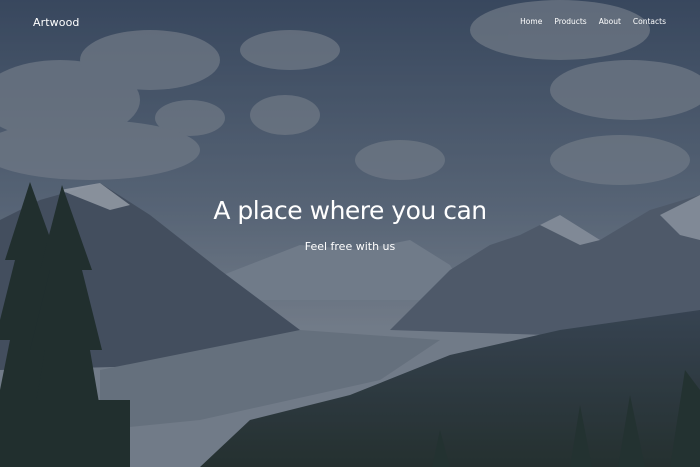 The image size is (700, 467). Describe the element at coordinates (593, 21) in the screenshot. I see `nav-menu: Home Products About Contacts` at that location.